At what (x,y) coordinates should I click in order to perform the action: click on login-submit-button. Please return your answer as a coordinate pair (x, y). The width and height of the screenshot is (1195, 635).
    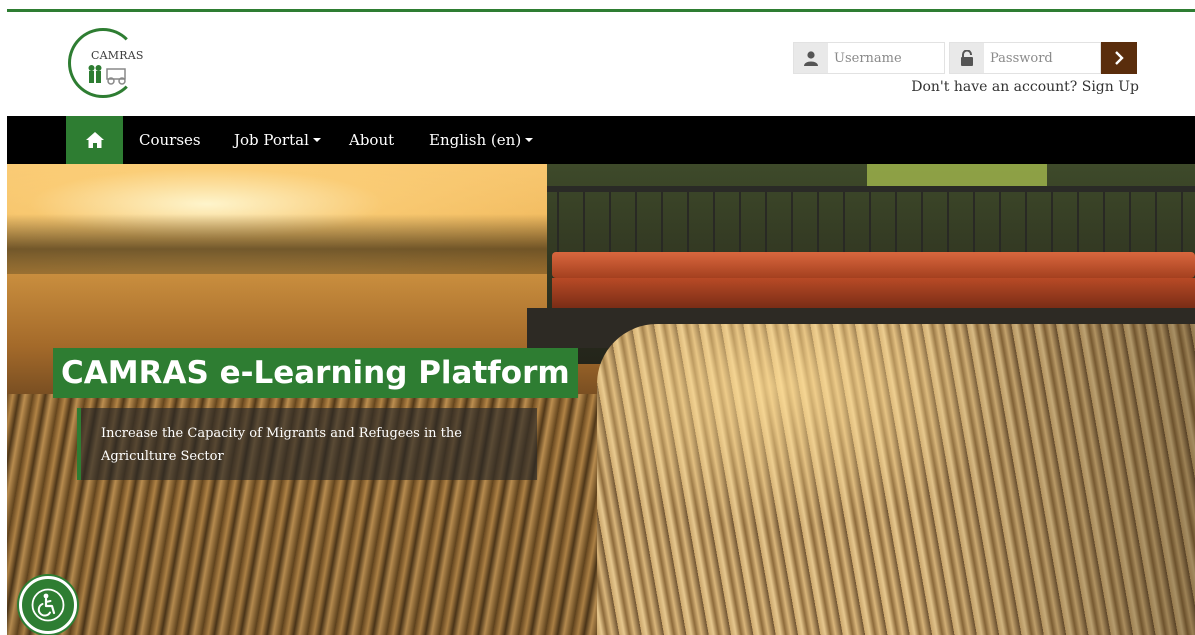
    Looking at the image, I should click on (1119, 58).